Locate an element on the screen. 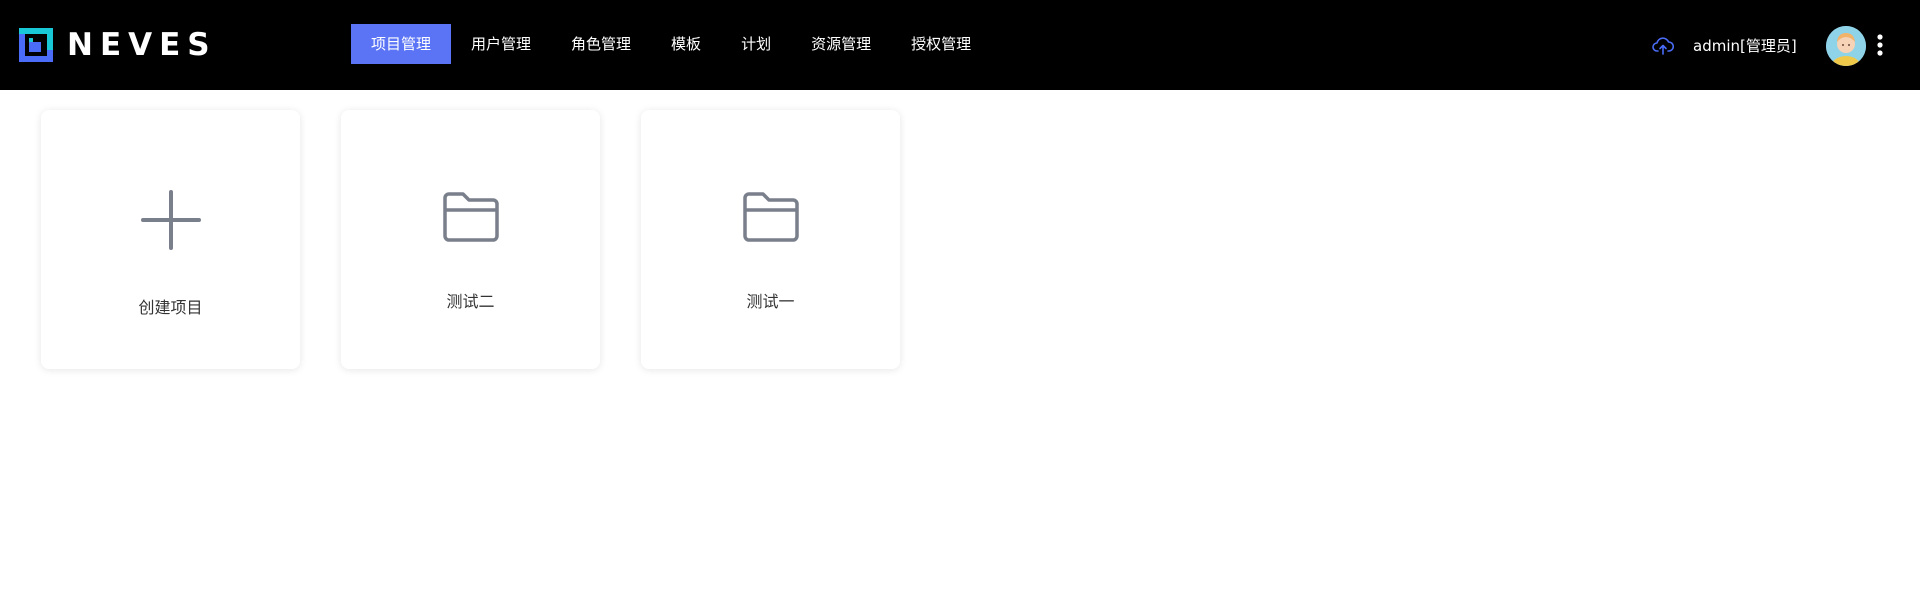 The width and height of the screenshot is (1920, 600). nav-item-user-management: 用户管理 is located at coordinates (501, 44).